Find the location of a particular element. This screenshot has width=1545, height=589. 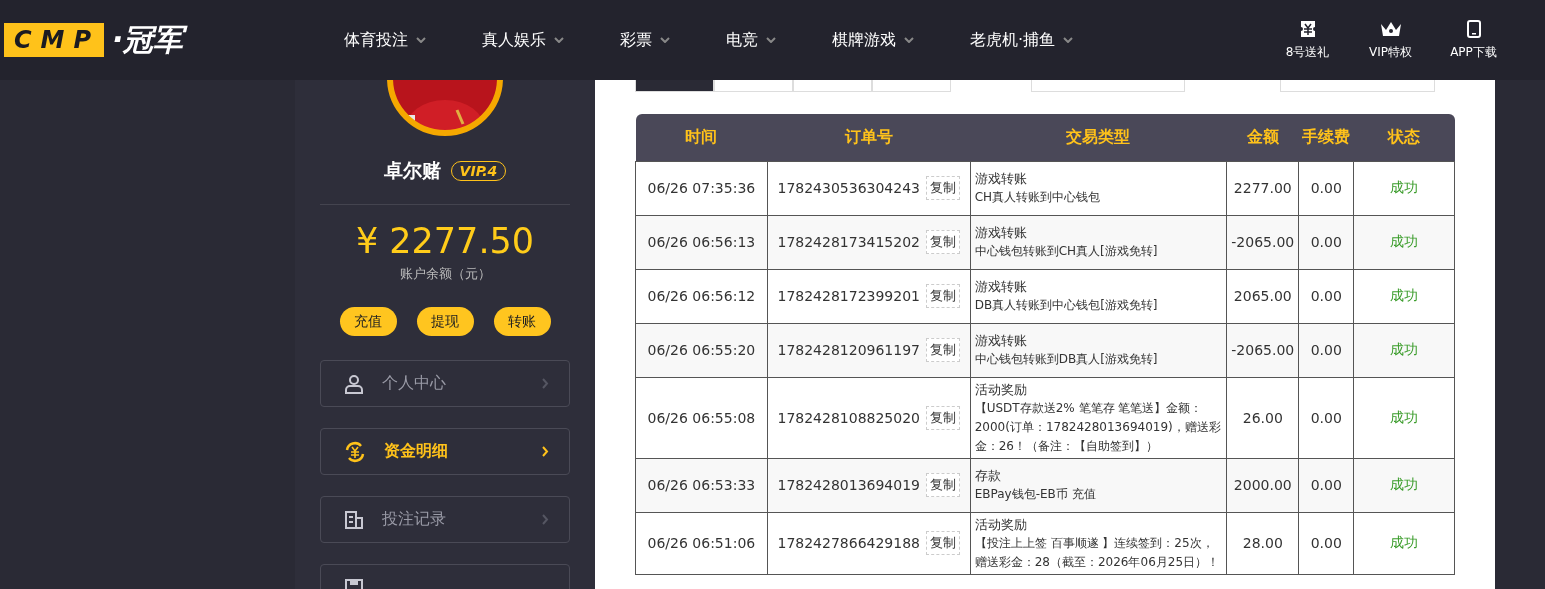

order-number: 1782428173415202 is located at coordinates (848, 242).